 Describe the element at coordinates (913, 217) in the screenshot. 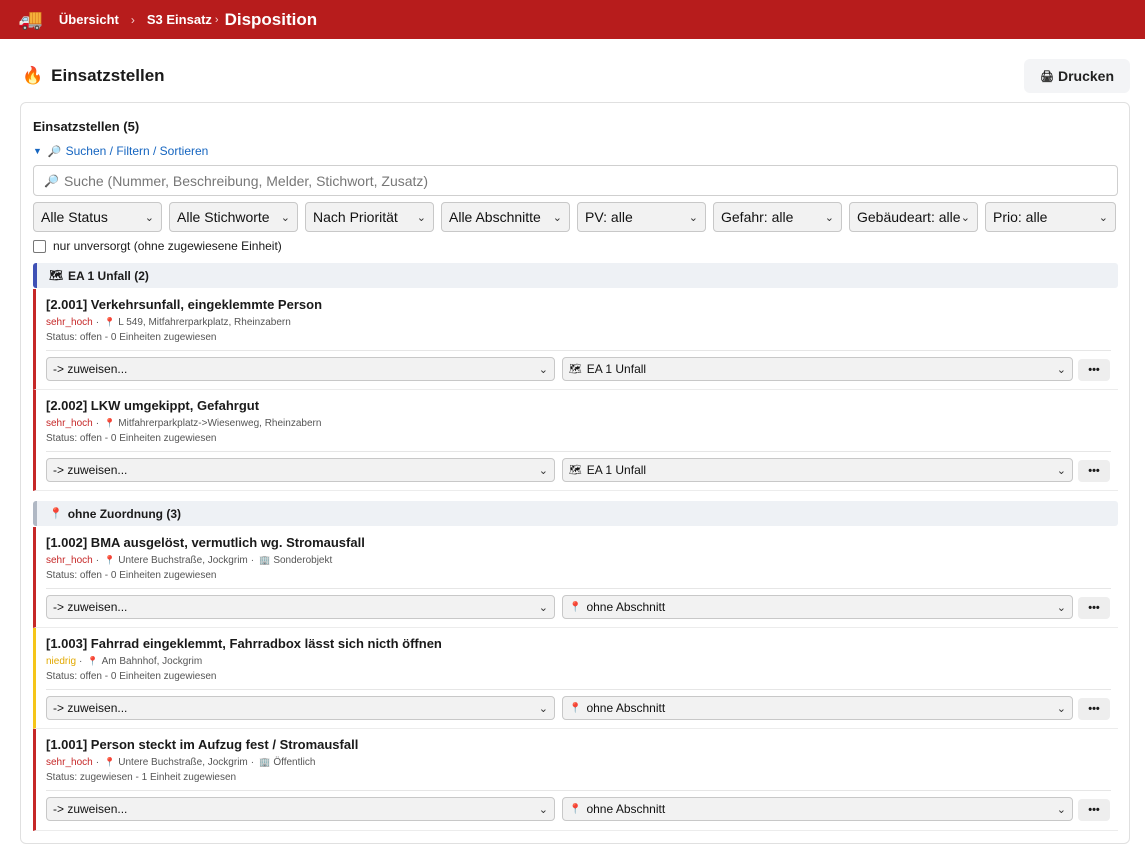

I see `filter-building-select: Gebäudeart: alle ⌄` at that location.